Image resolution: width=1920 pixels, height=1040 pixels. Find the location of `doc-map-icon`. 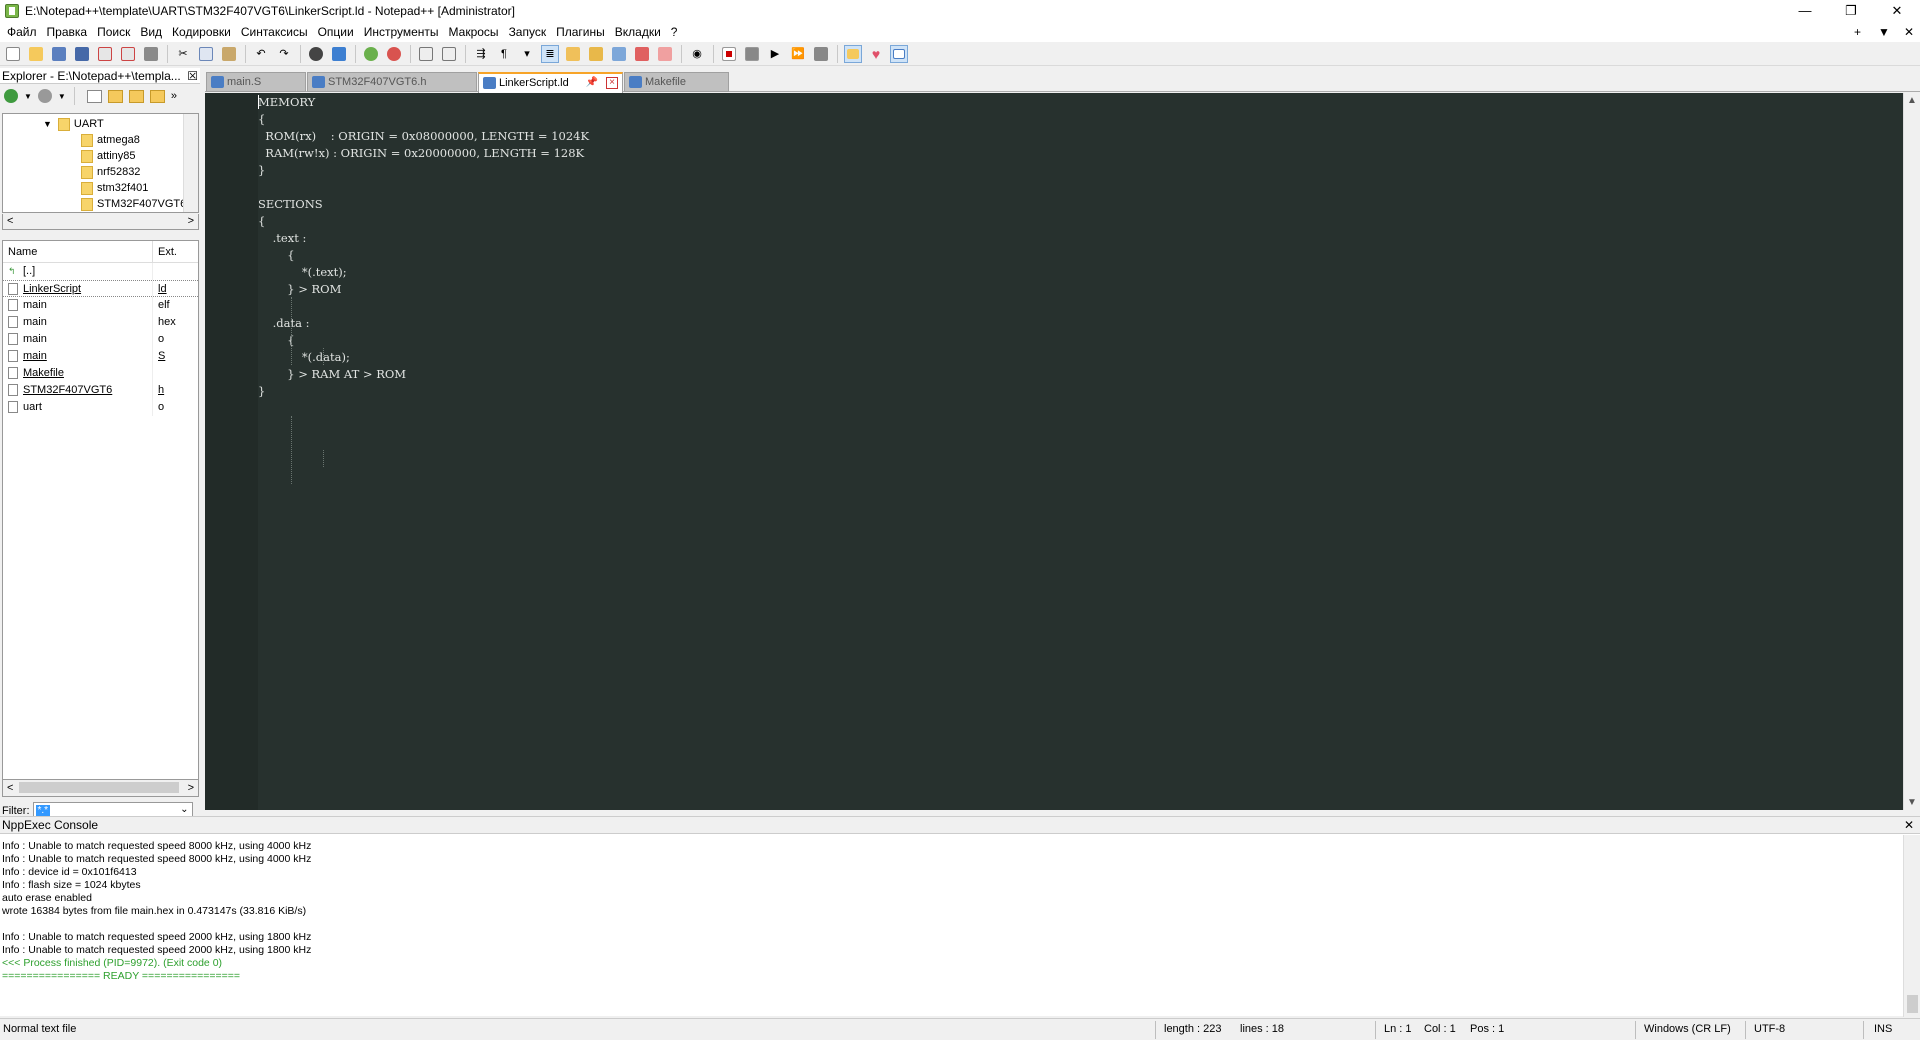

doc-map-icon is located at coordinates (573, 54).